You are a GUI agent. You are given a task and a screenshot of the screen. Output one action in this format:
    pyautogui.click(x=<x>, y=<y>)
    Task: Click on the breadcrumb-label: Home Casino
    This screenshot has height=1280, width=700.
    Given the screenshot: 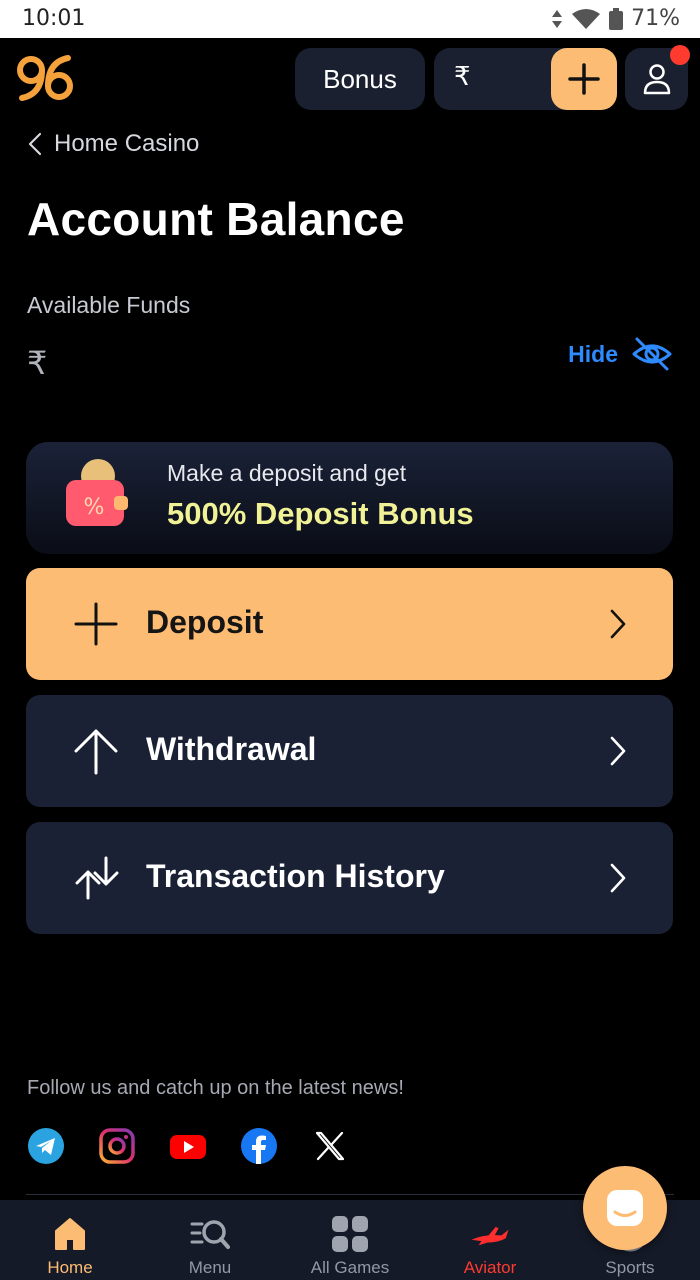 What is the action you would take?
    pyautogui.click(x=127, y=143)
    